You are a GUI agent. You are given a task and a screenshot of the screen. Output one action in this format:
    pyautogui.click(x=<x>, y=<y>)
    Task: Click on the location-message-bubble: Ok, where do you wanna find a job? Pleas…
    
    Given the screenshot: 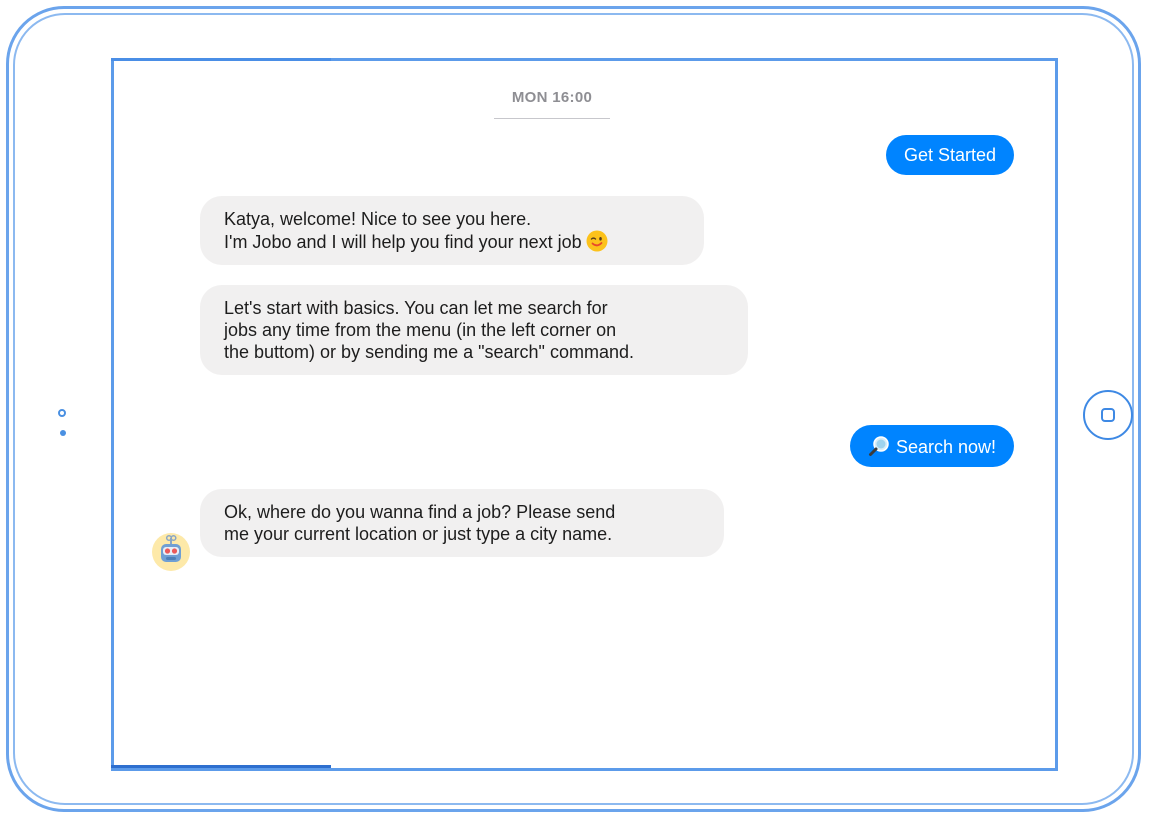 What is the action you would take?
    pyautogui.click(x=462, y=523)
    